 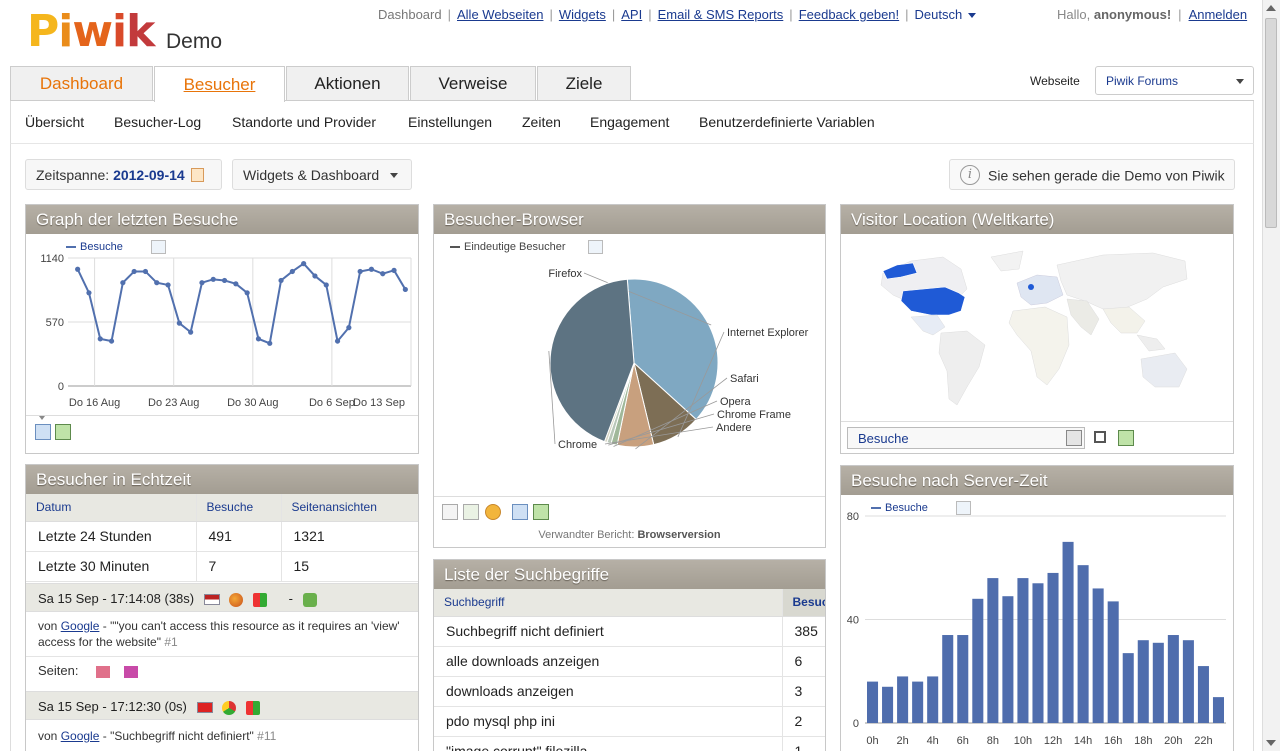 I want to click on column-header: Besuc, so click(x=803, y=603).